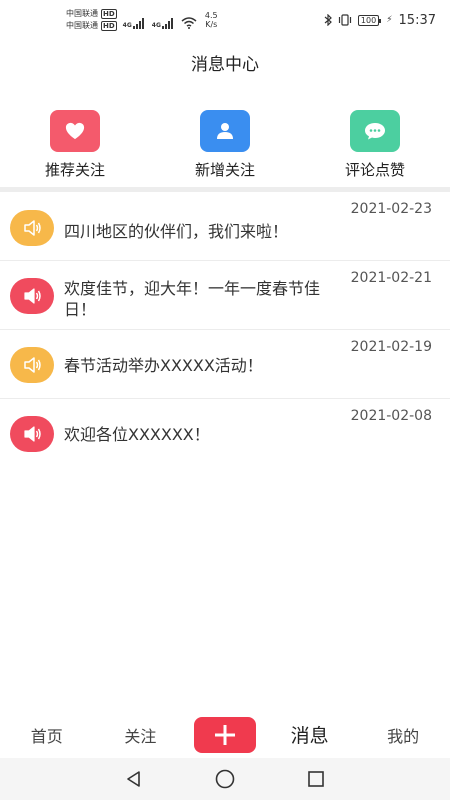 This screenshot has width=450, height=800. I want to click on wifi-icon, so click(189, 23).